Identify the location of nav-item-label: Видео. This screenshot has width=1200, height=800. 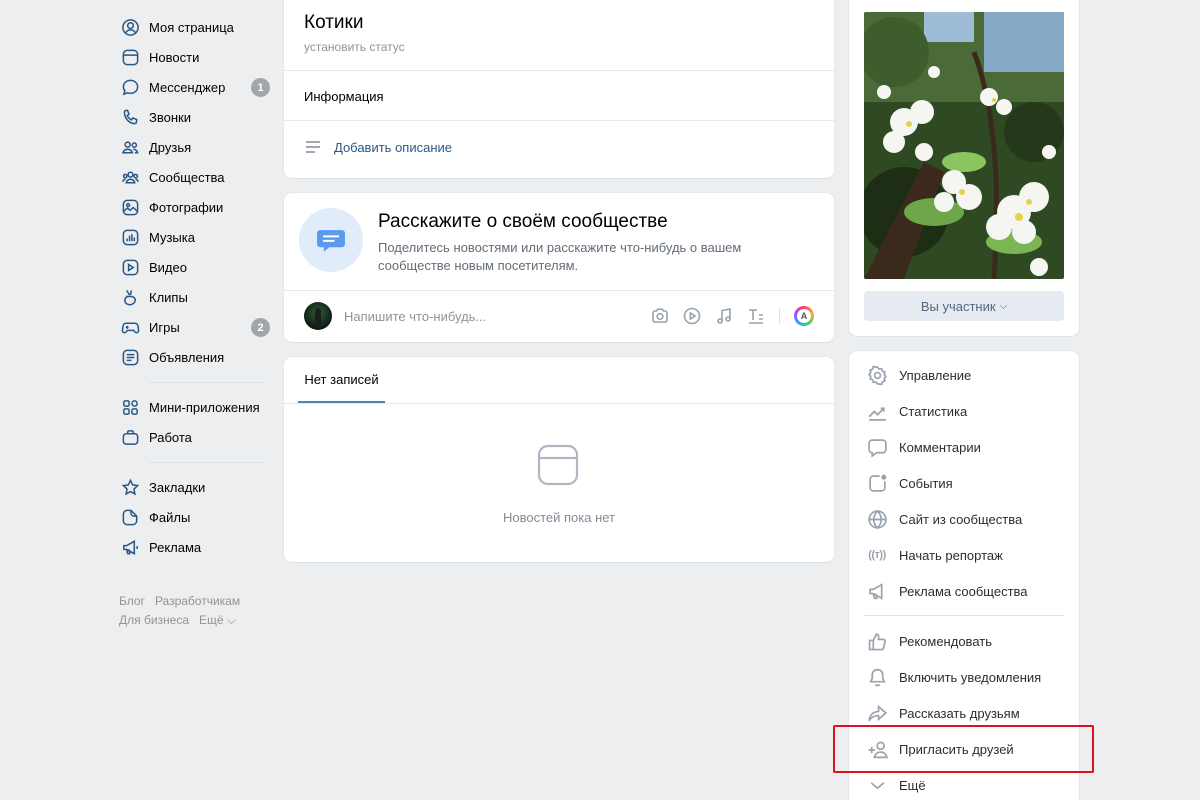
(168, 267).